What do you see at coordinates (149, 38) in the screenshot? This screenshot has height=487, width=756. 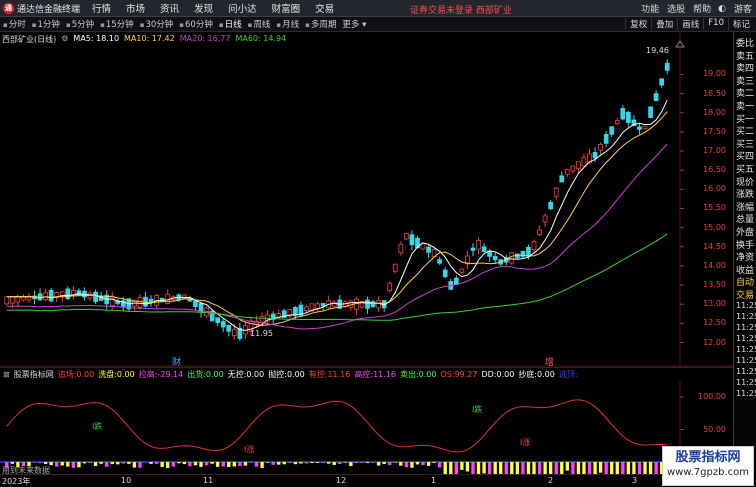 I see `ma10-value: MA10: 17.42` at bounding box center [149, 38].